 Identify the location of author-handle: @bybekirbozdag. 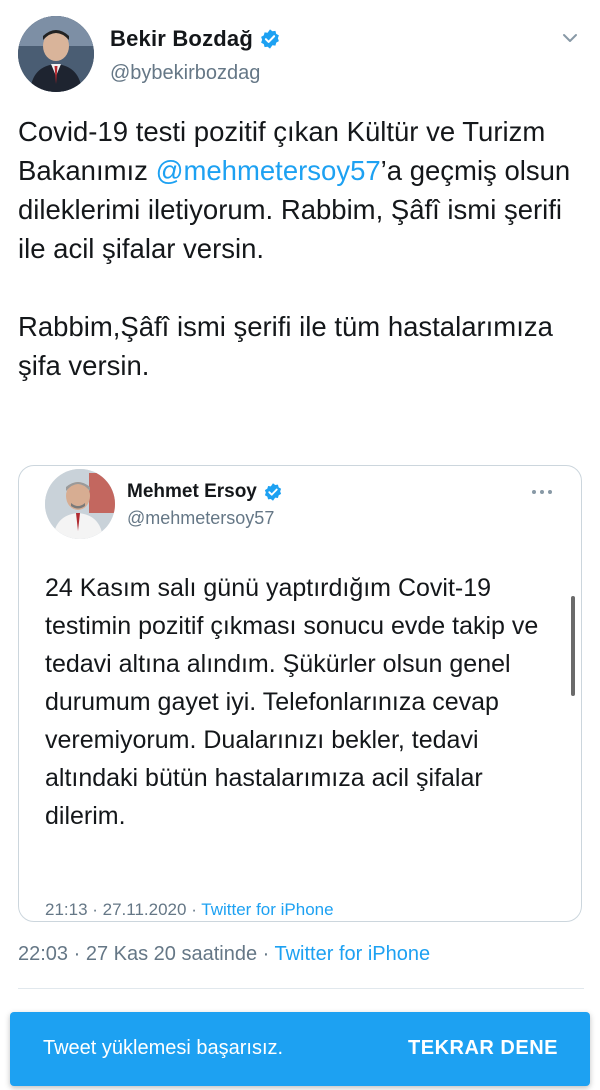
(185, 73).